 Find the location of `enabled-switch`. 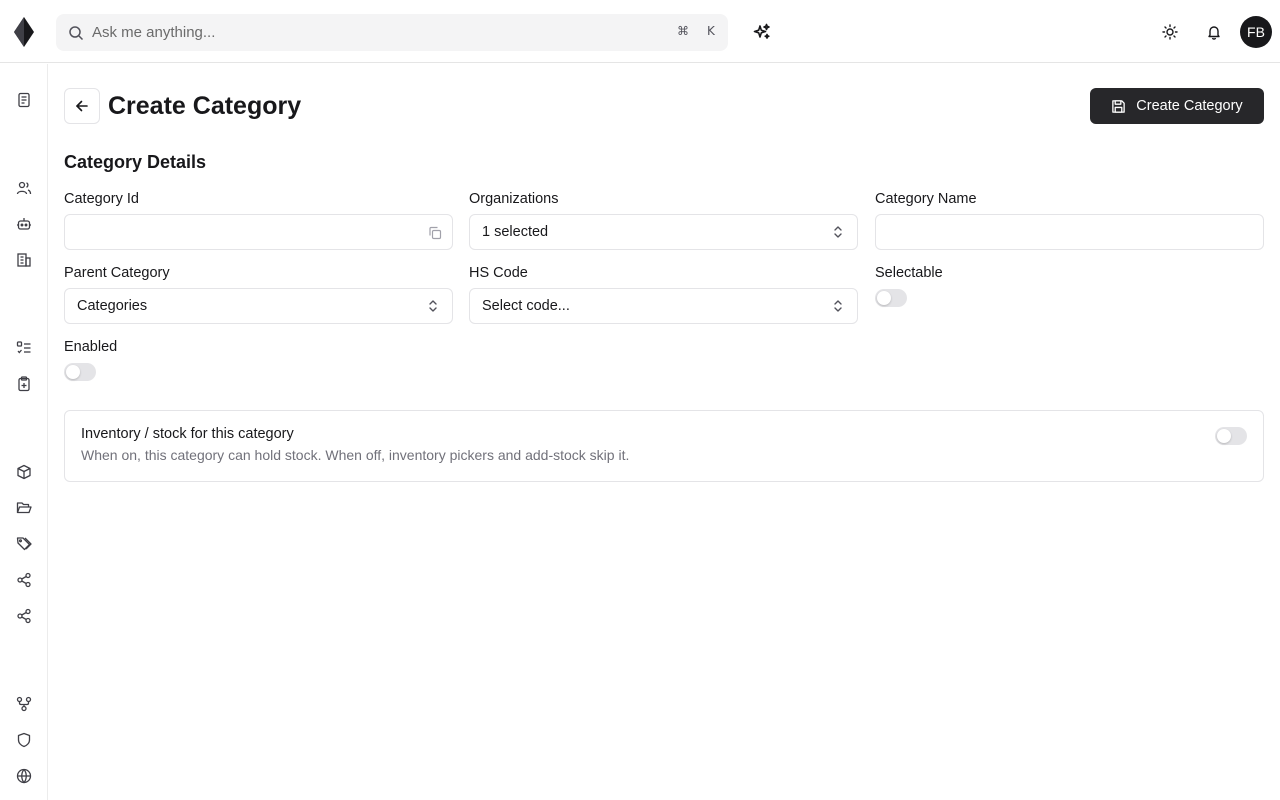

enabled-switch is located at coordinates (80, 372).